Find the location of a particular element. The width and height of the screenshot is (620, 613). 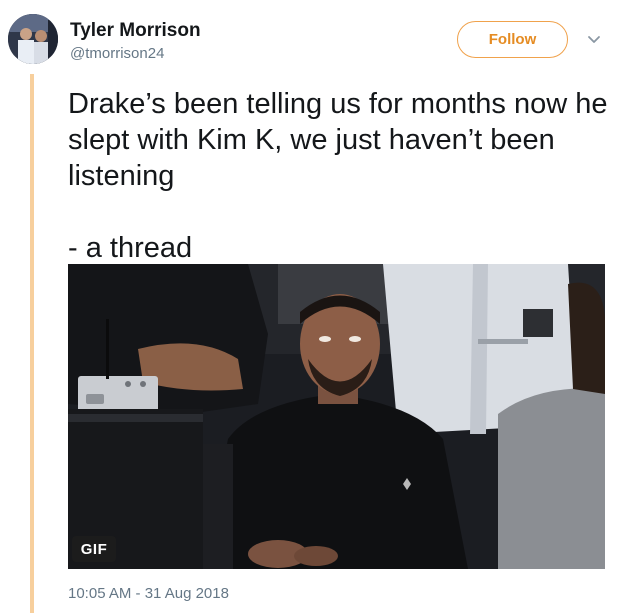

thread-connector-line is located at coordinates (32, 343).